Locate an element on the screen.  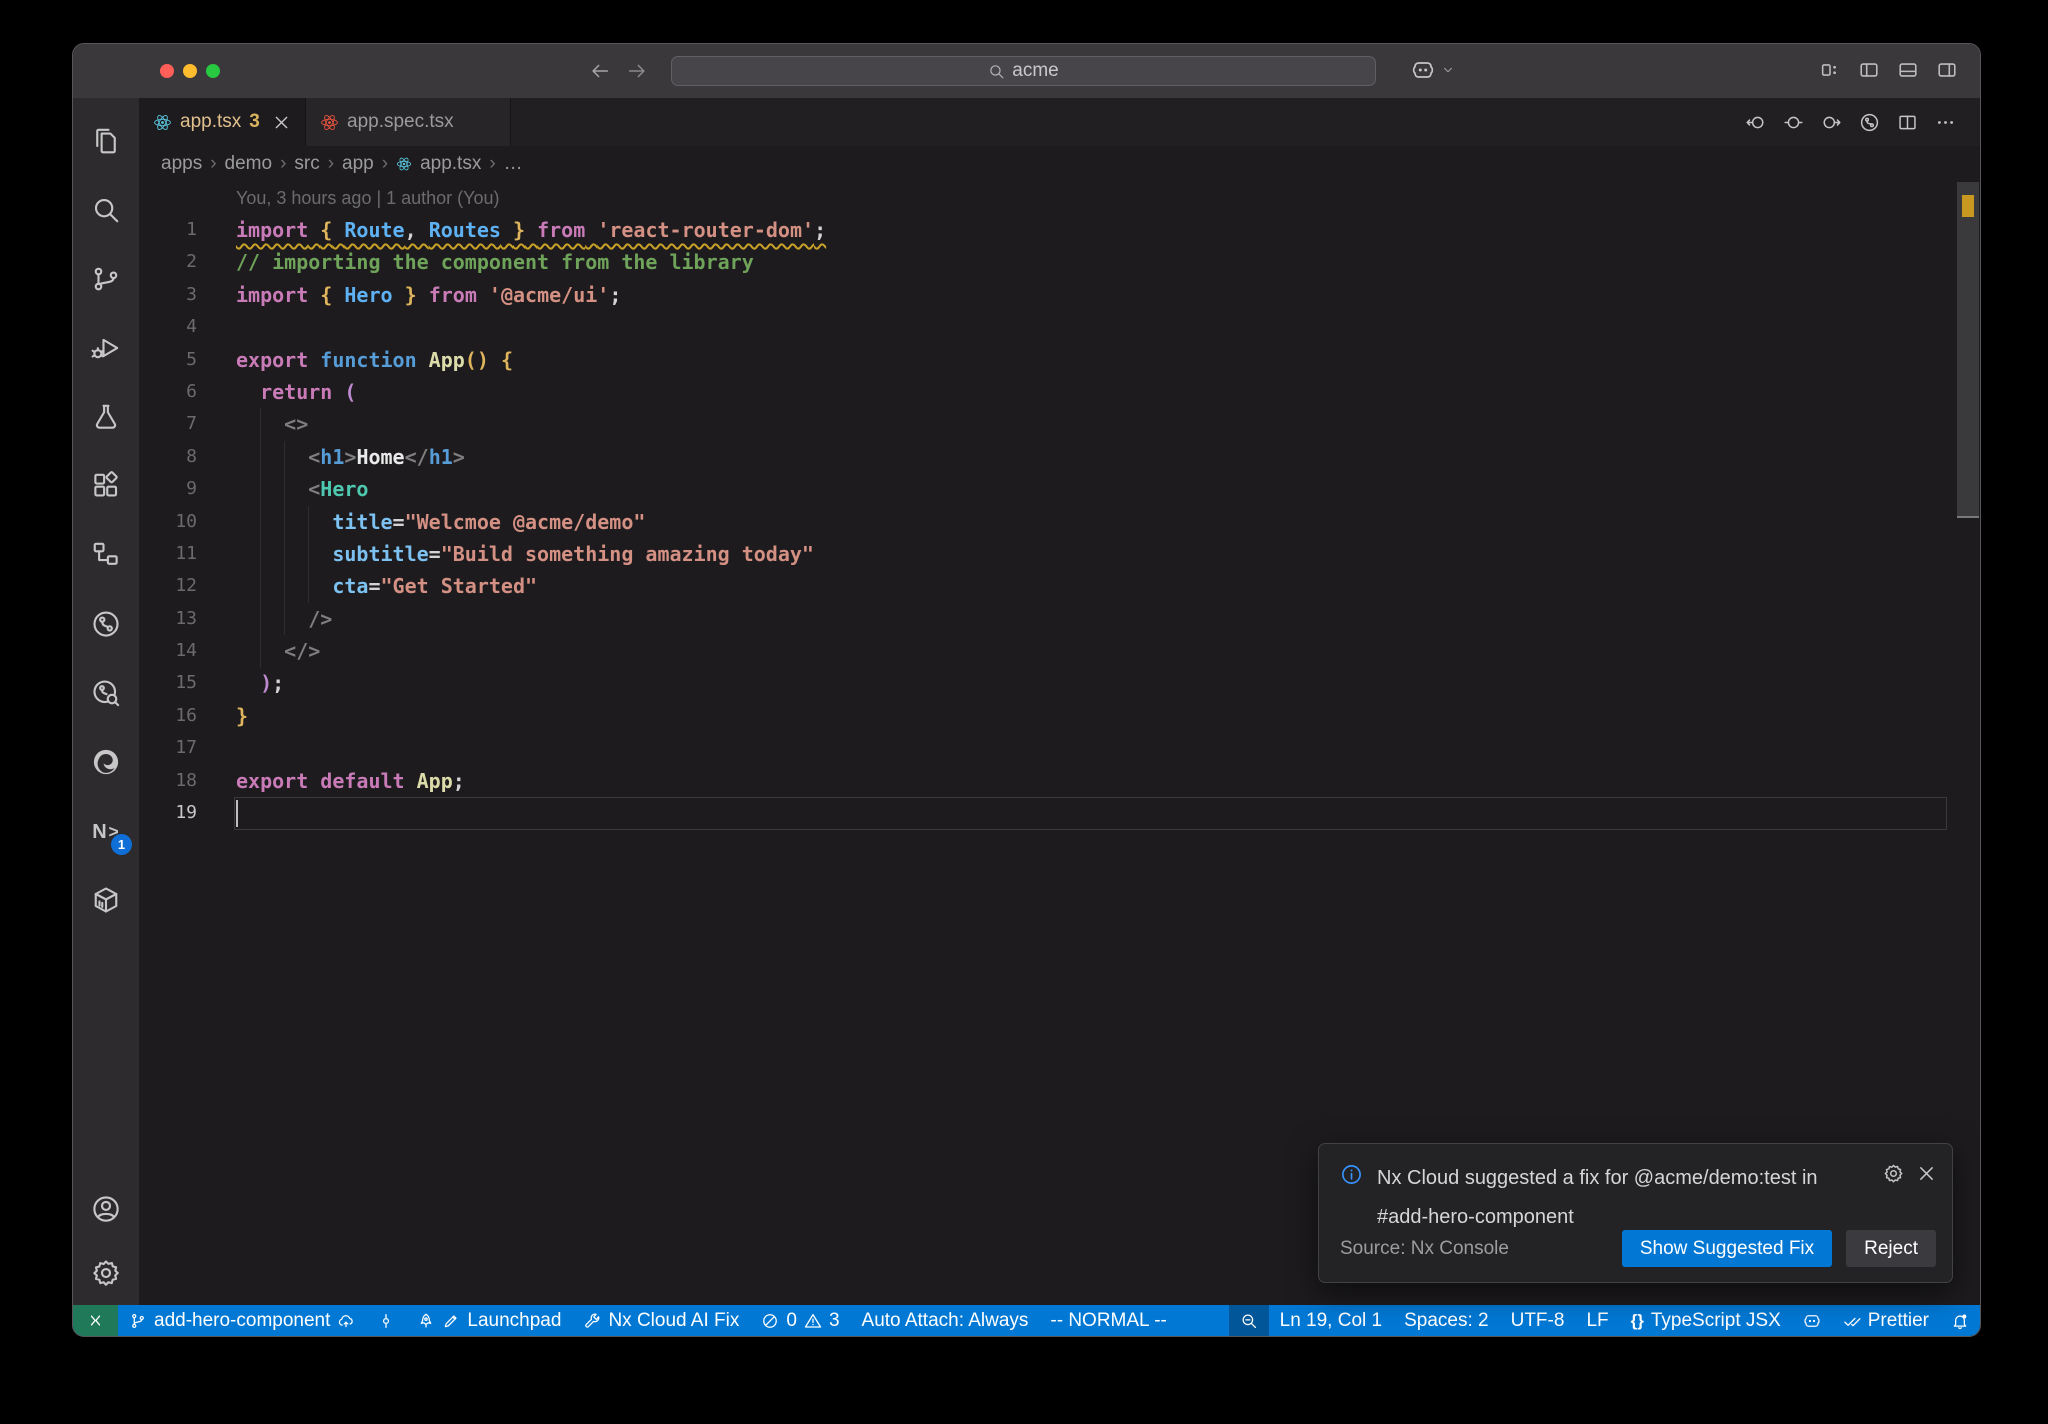
status-branch: add-hero-component is located at coordinates (242, 1320).